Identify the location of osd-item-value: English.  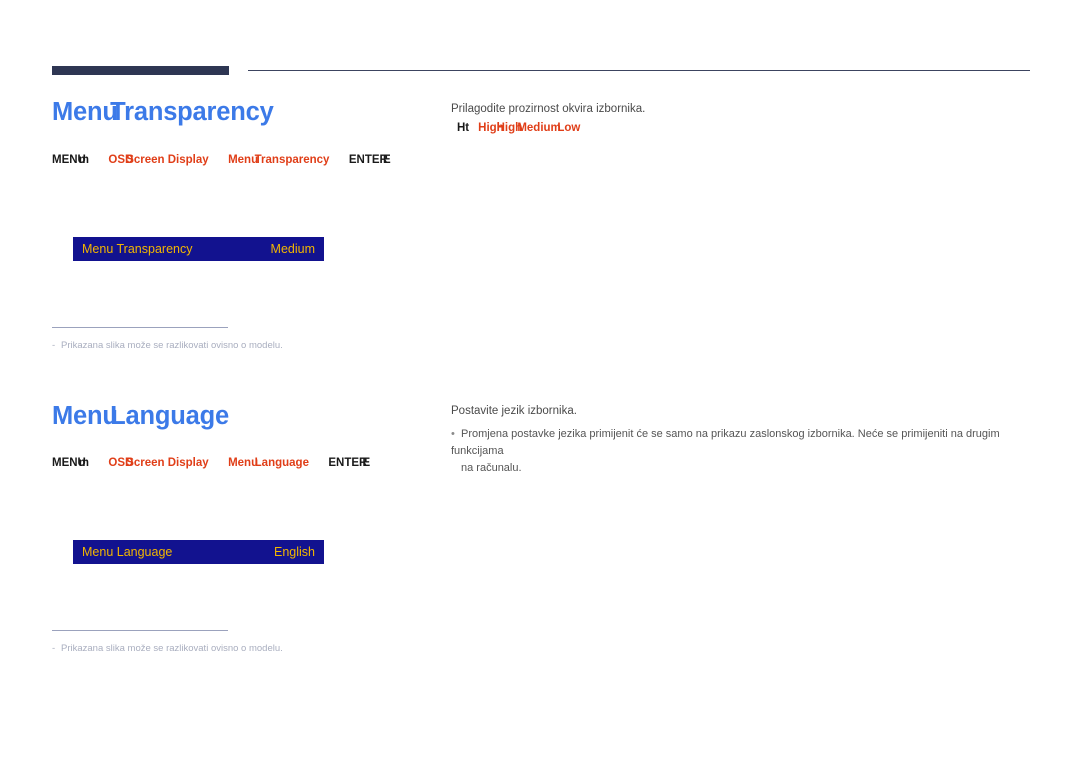
(294, 551).